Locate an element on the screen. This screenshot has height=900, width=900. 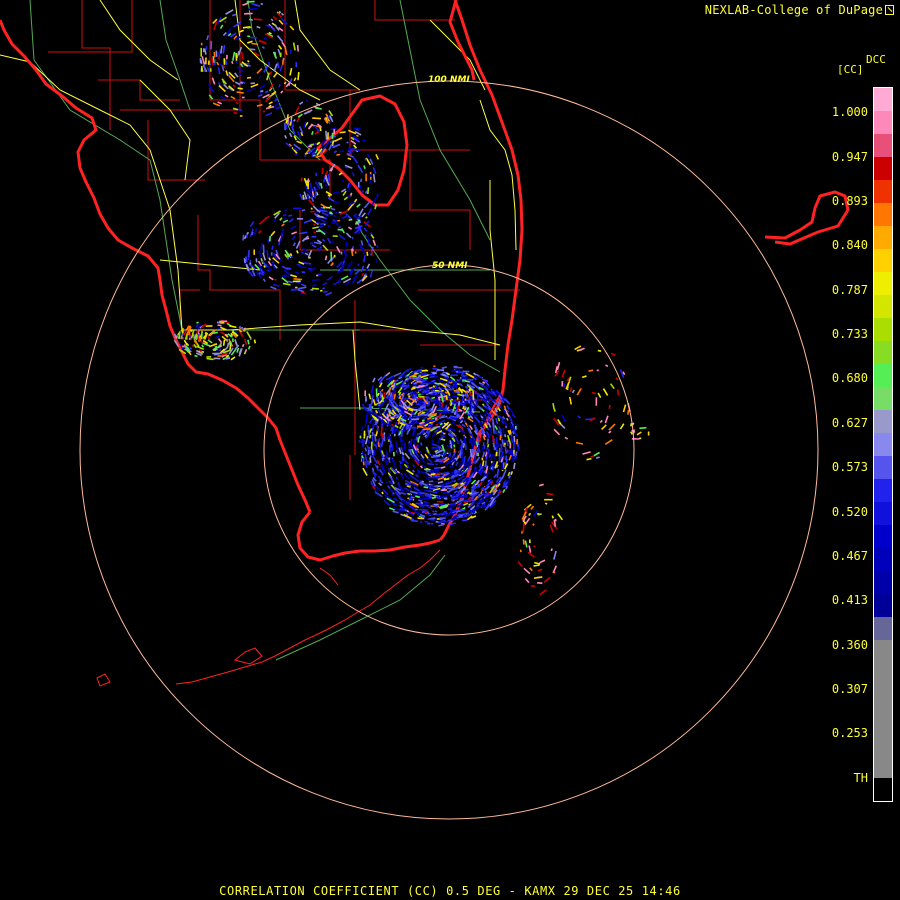
key-dry-tortugas is located at coordinates (103, 680).